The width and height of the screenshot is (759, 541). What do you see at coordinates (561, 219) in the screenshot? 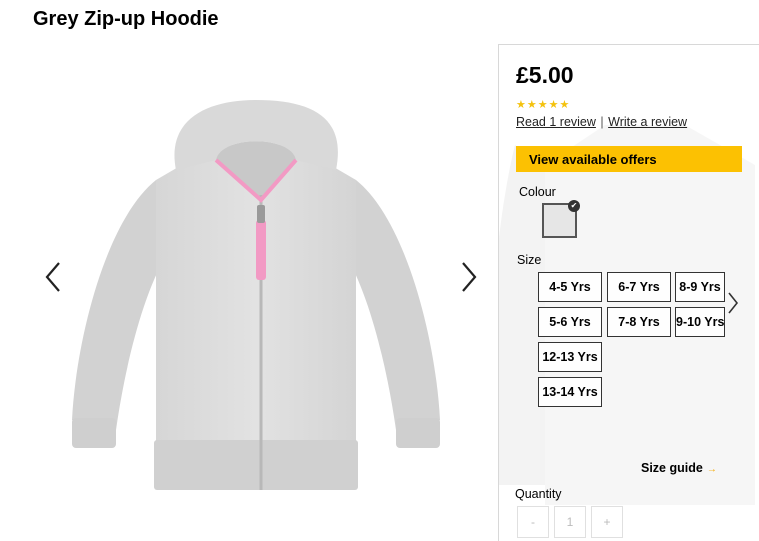
I see `colour-swatch-grey: ✔` at bounding box center [561, 219].